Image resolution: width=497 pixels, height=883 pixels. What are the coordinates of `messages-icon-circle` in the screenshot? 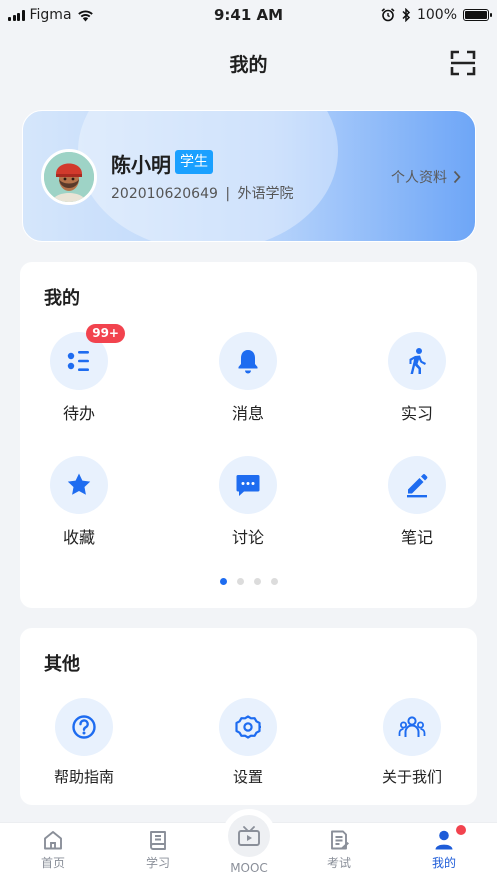 It's located at (248, 361).